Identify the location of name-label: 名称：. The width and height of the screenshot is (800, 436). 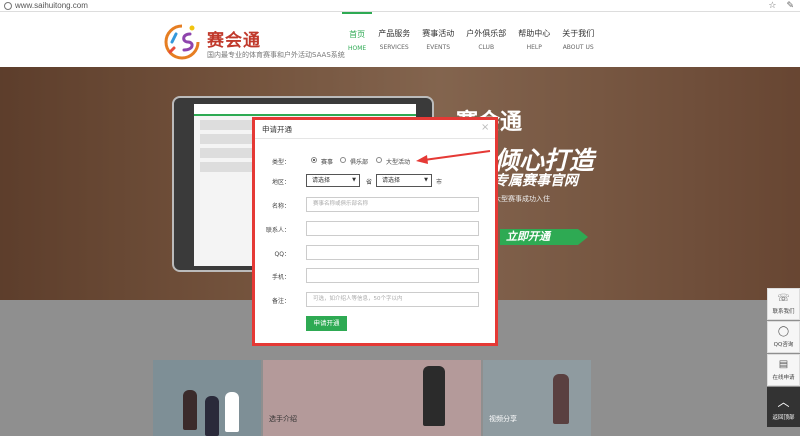
(280, 206).